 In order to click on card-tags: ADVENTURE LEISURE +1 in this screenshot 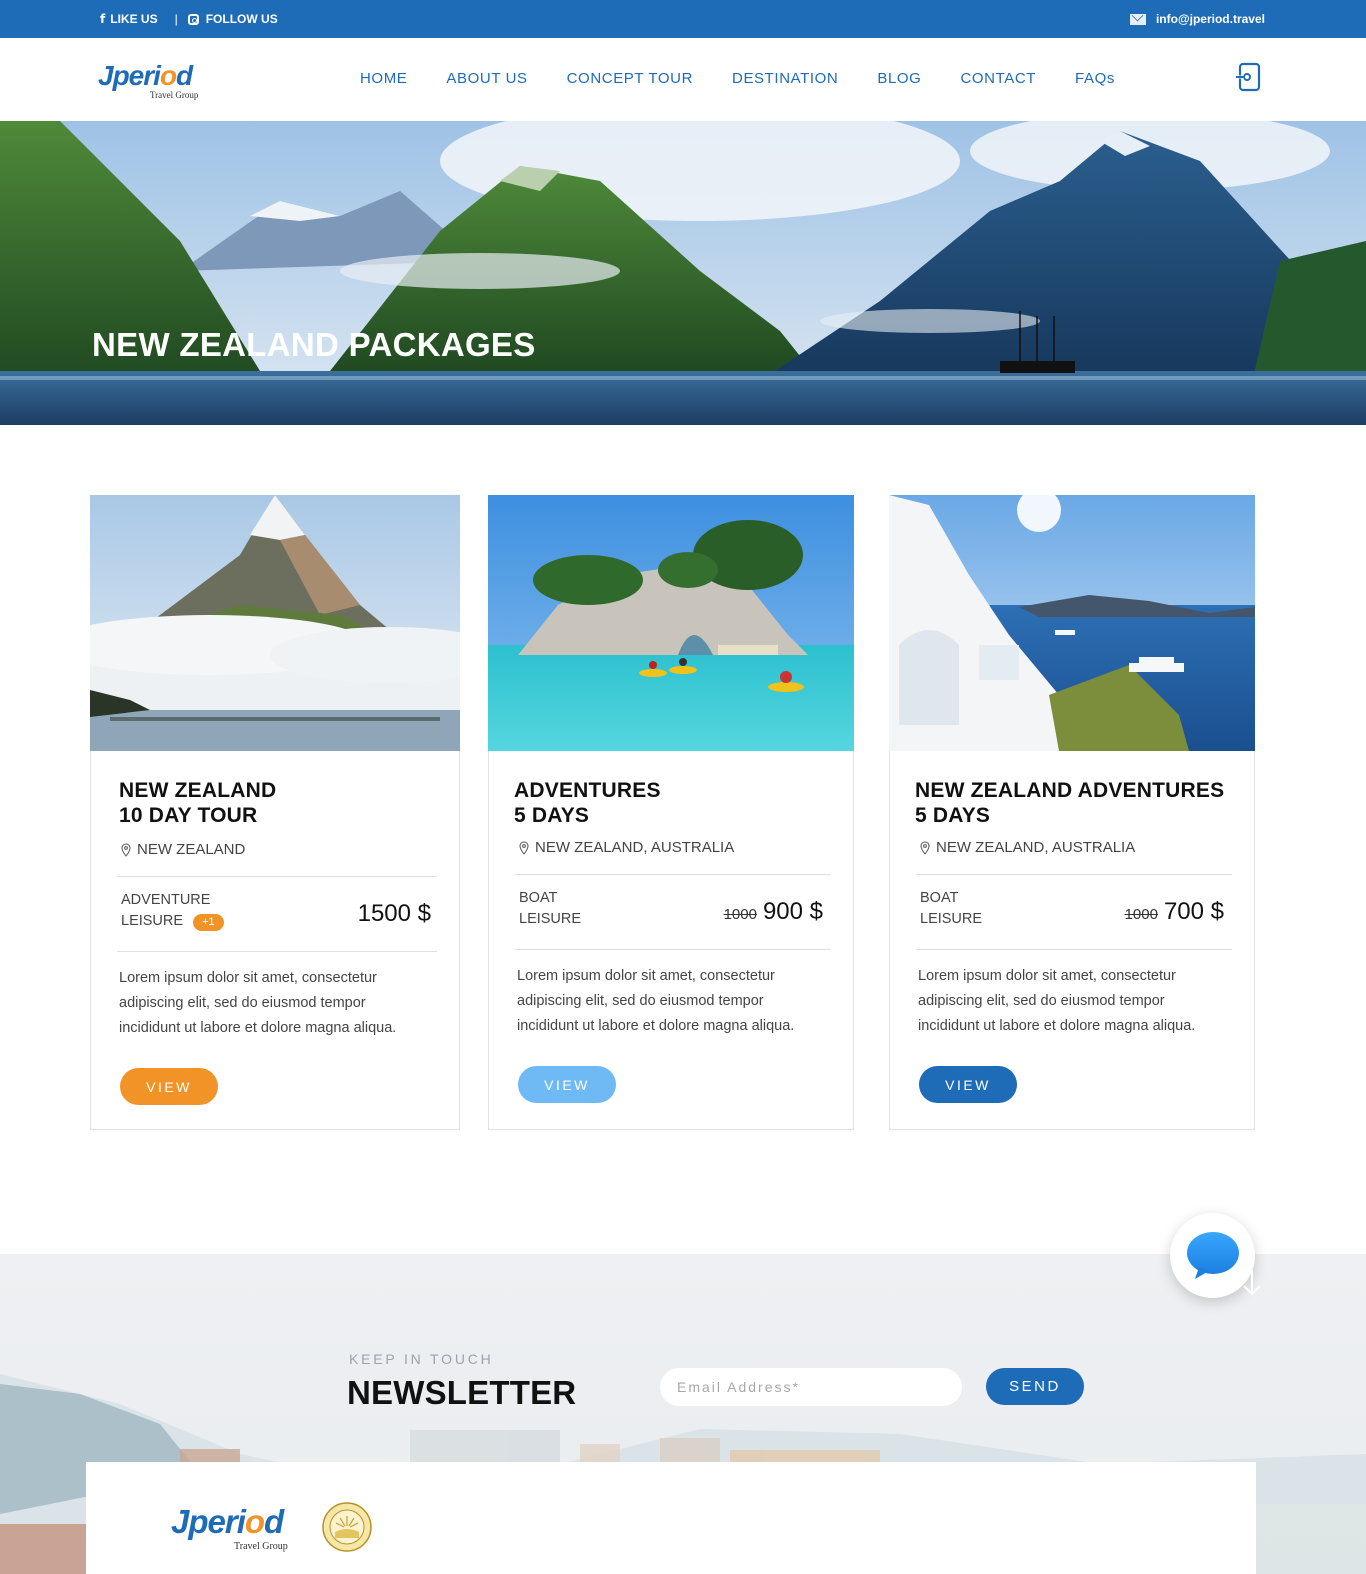, I will do `click(172, 911)`.